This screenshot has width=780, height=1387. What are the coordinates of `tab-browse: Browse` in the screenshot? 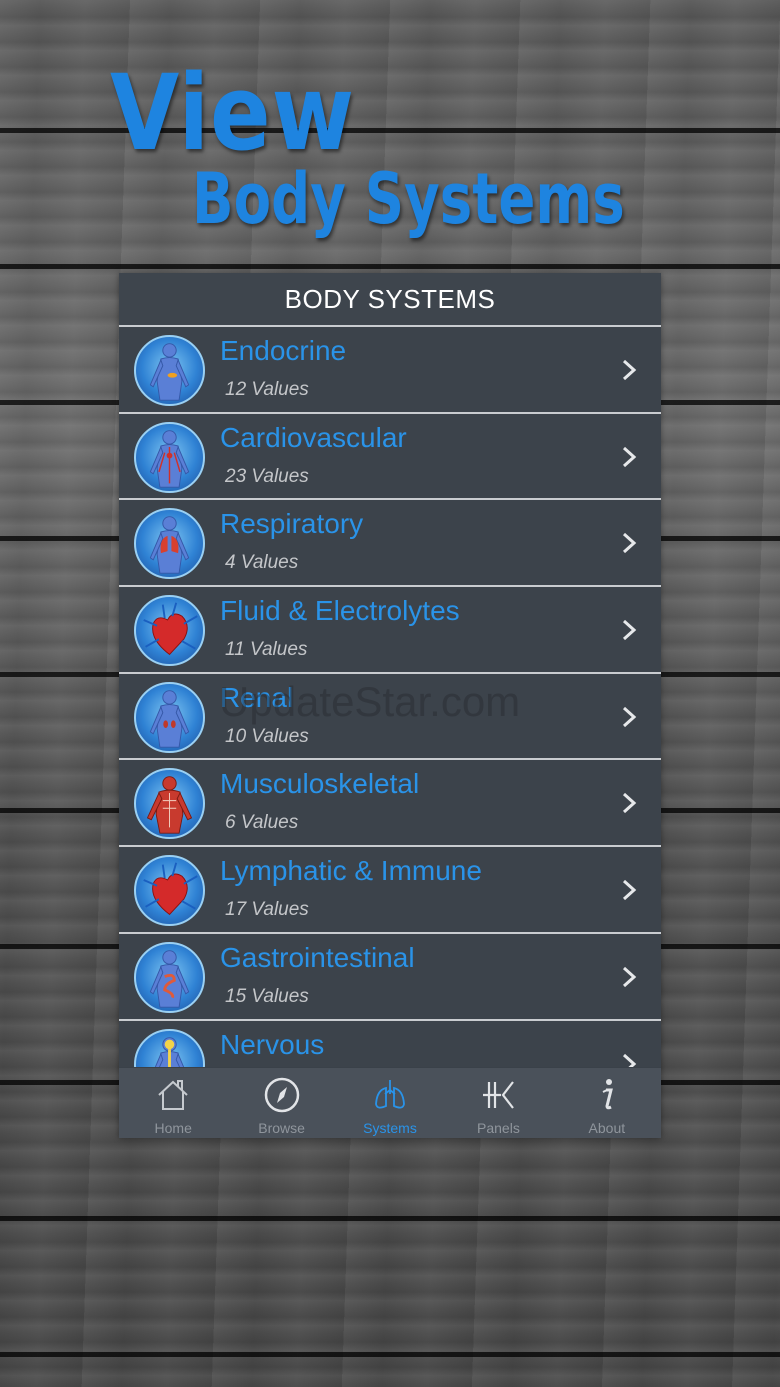 It's located at (281, 1103).